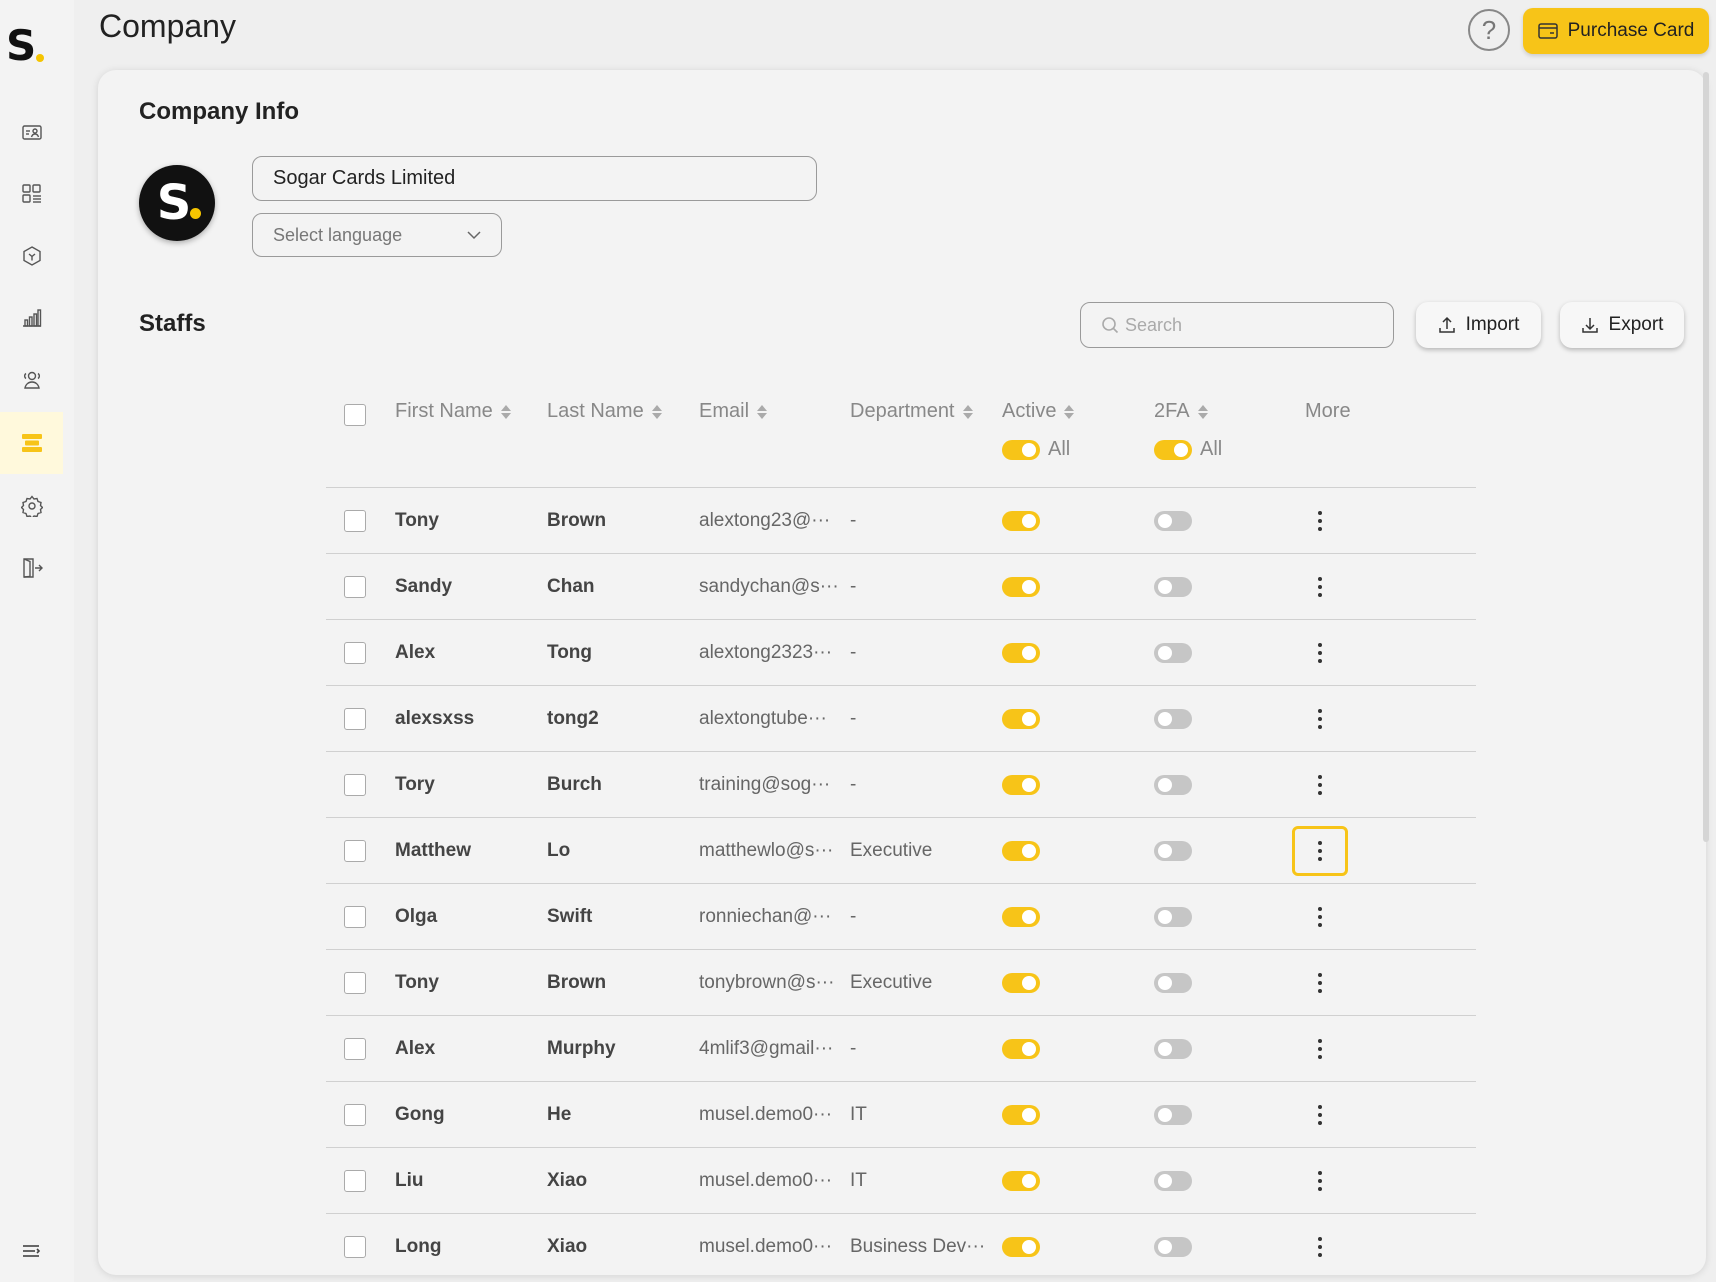 This screenshot has height=1282, width=1716. I want to click on sidebar-item-products, so click(31, 256).